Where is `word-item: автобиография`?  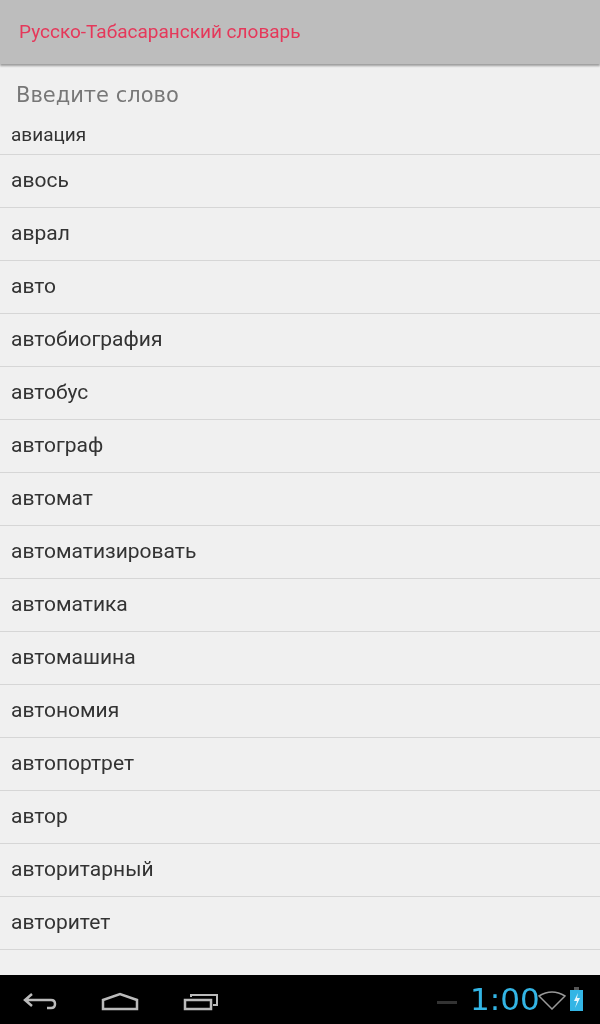
word-item: автобиография is located at coordinates (300, 340).